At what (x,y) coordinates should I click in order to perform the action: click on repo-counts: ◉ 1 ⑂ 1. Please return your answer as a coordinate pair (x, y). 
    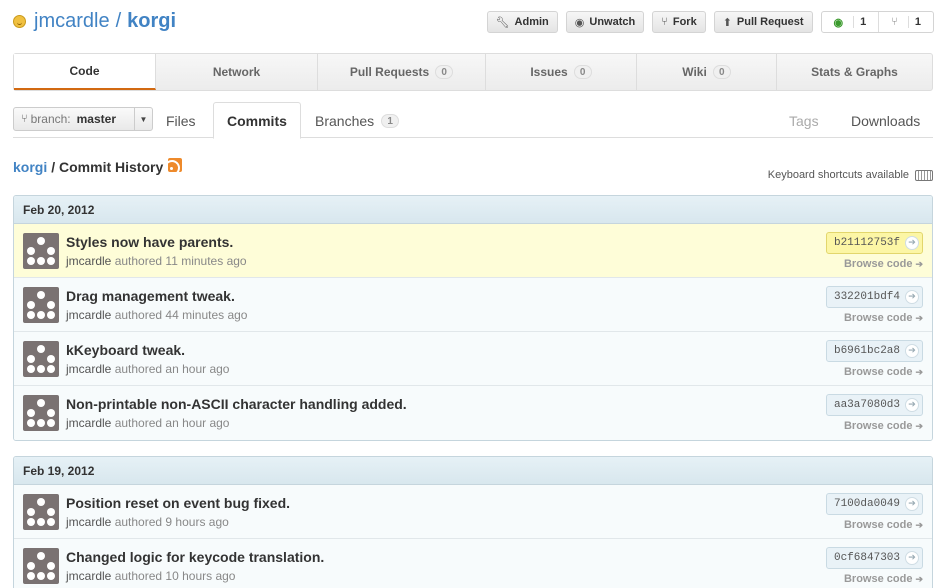
    Looking at the image, I should click on (877, 22).